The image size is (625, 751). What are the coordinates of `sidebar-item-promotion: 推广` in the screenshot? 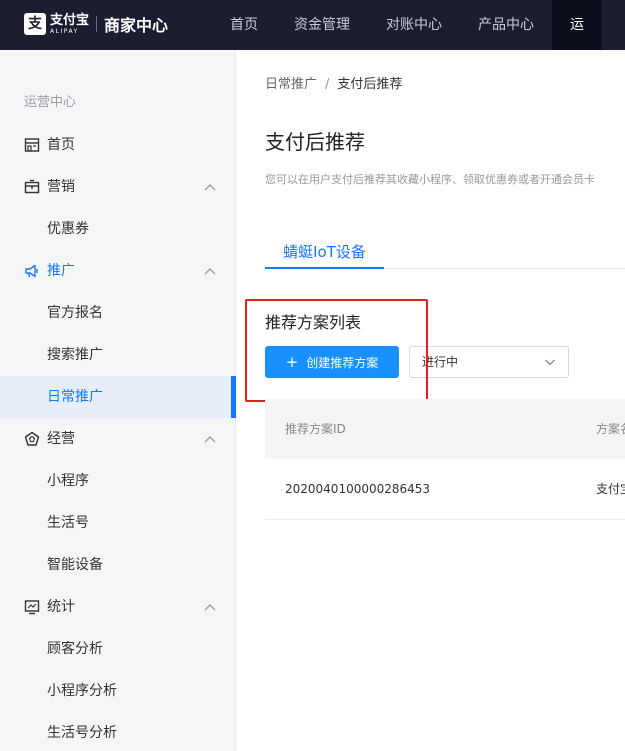 It's located at (118, 271).